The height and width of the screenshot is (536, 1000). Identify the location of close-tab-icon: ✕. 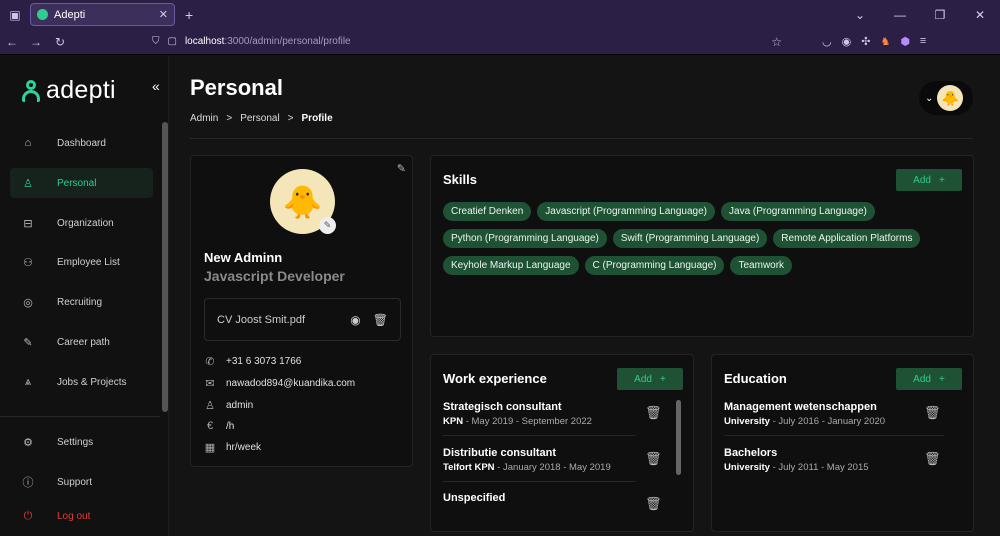
(163, 14).